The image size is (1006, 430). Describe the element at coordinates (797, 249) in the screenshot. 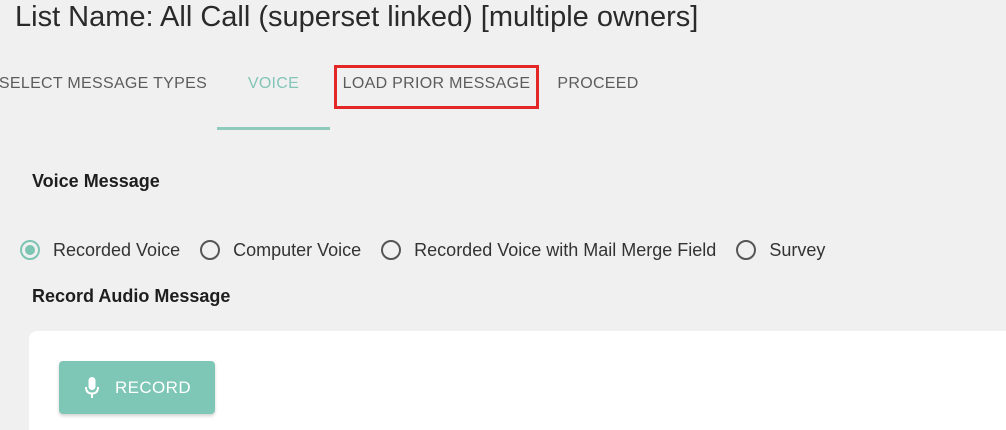

I see `radio-label: Survey` at that location.